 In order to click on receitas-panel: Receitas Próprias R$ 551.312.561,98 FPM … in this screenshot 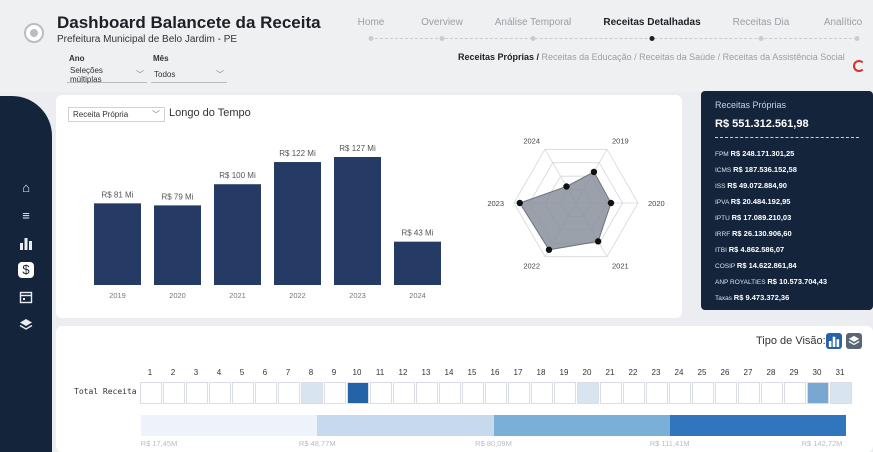, I will do `click(787, 200)`.